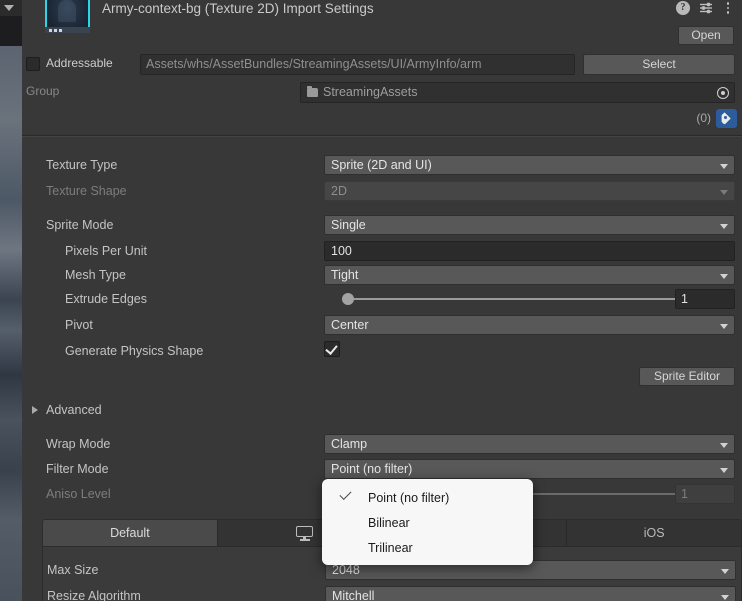 The image size is (742, 601). I want to click on kebab-menu-icon, so click(728, 8).